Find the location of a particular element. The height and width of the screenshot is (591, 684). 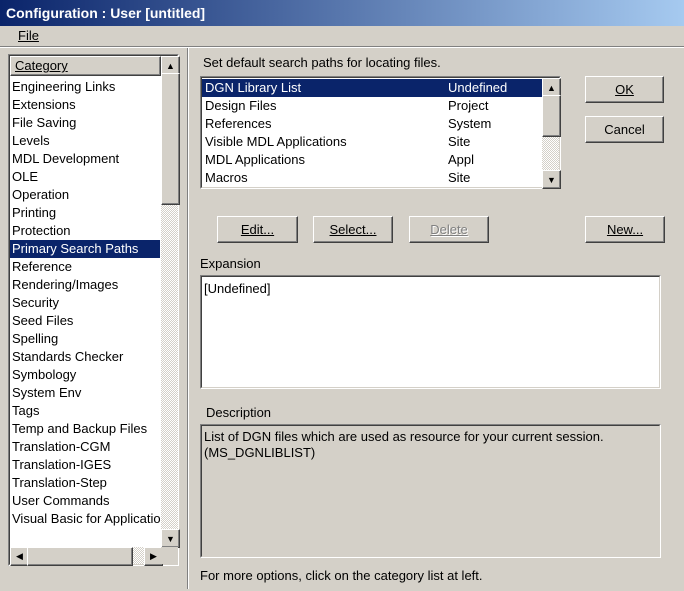

path-row: MDL Applications Appl is located at coordinates (372, 160).